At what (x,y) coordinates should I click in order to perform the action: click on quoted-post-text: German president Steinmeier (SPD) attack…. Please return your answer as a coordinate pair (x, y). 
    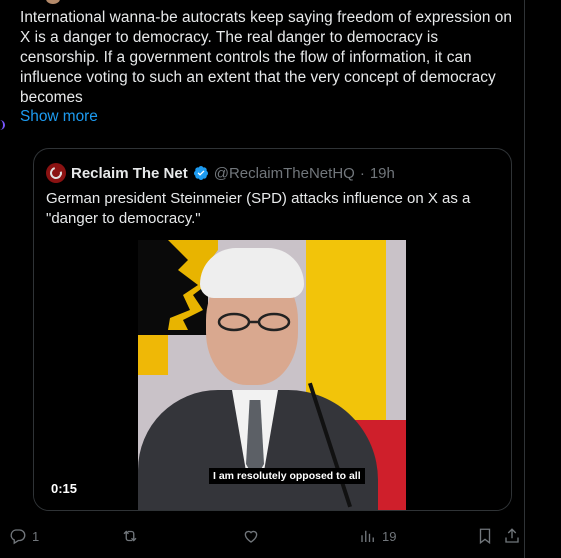
    Looking at the image, I should click on (258, 208).